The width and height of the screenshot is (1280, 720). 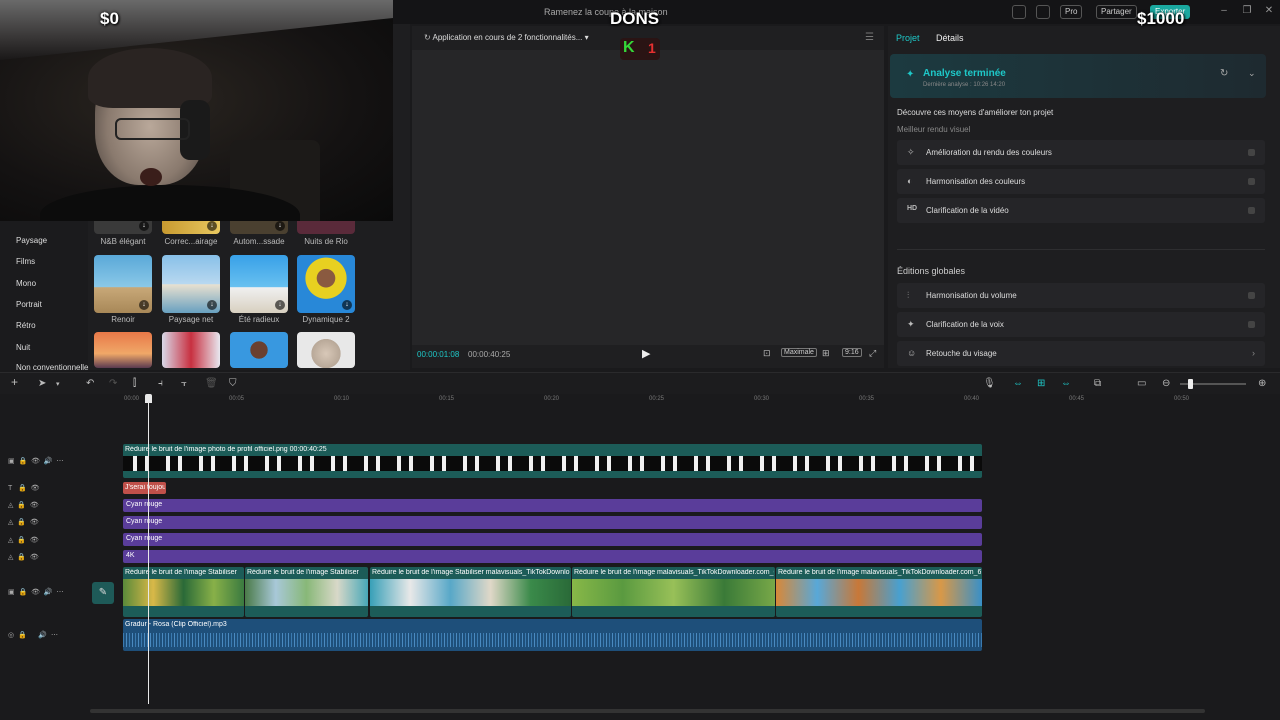 I want to click on track-controls-text: T 🔒 👁, so click(x=23, y=488).